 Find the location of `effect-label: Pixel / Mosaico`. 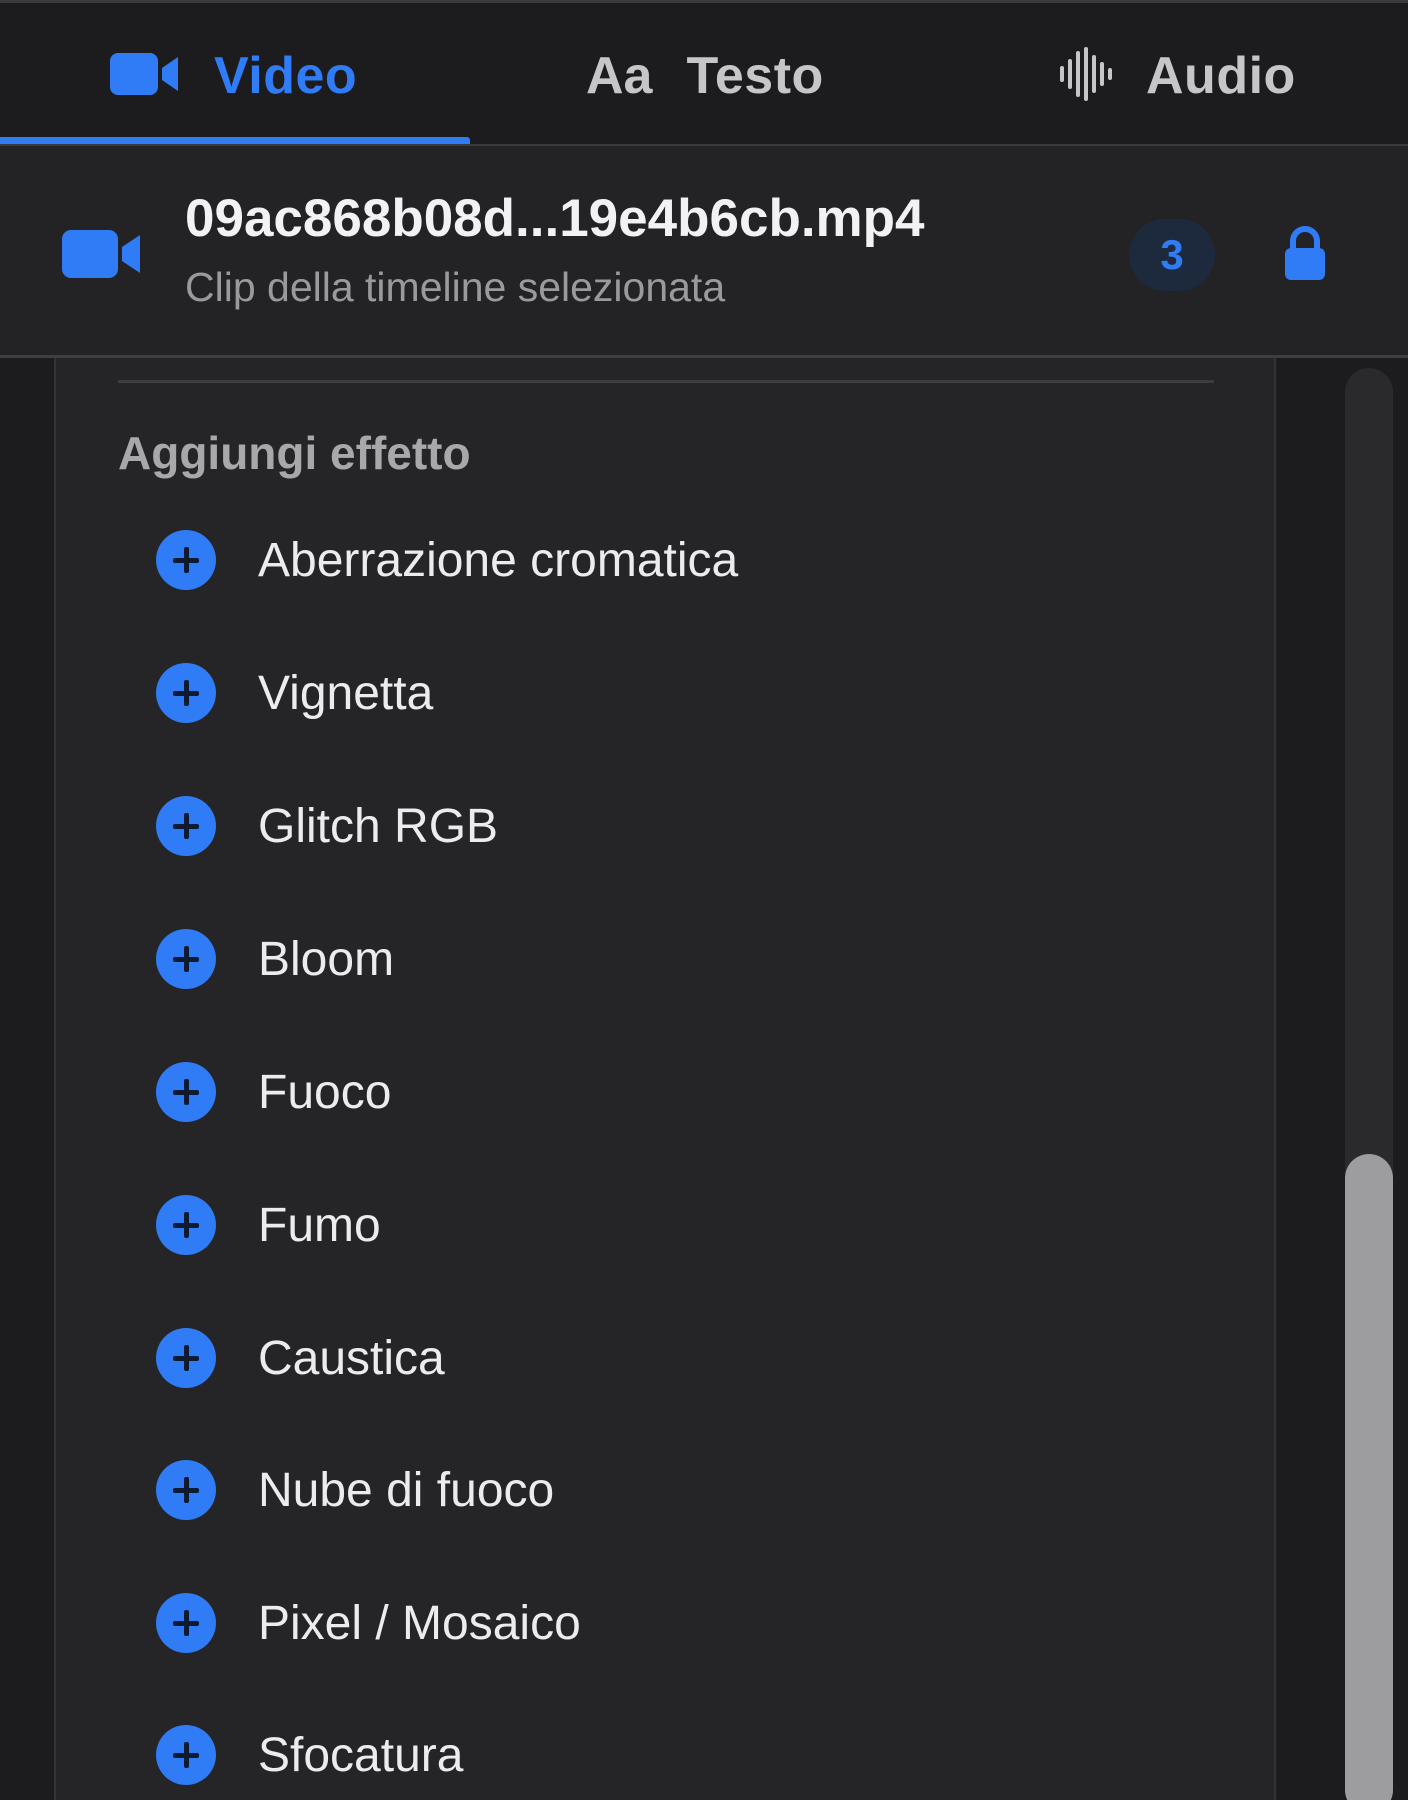

effect-label: Pixel / Mosaico is located at coordinates (419, 1623).